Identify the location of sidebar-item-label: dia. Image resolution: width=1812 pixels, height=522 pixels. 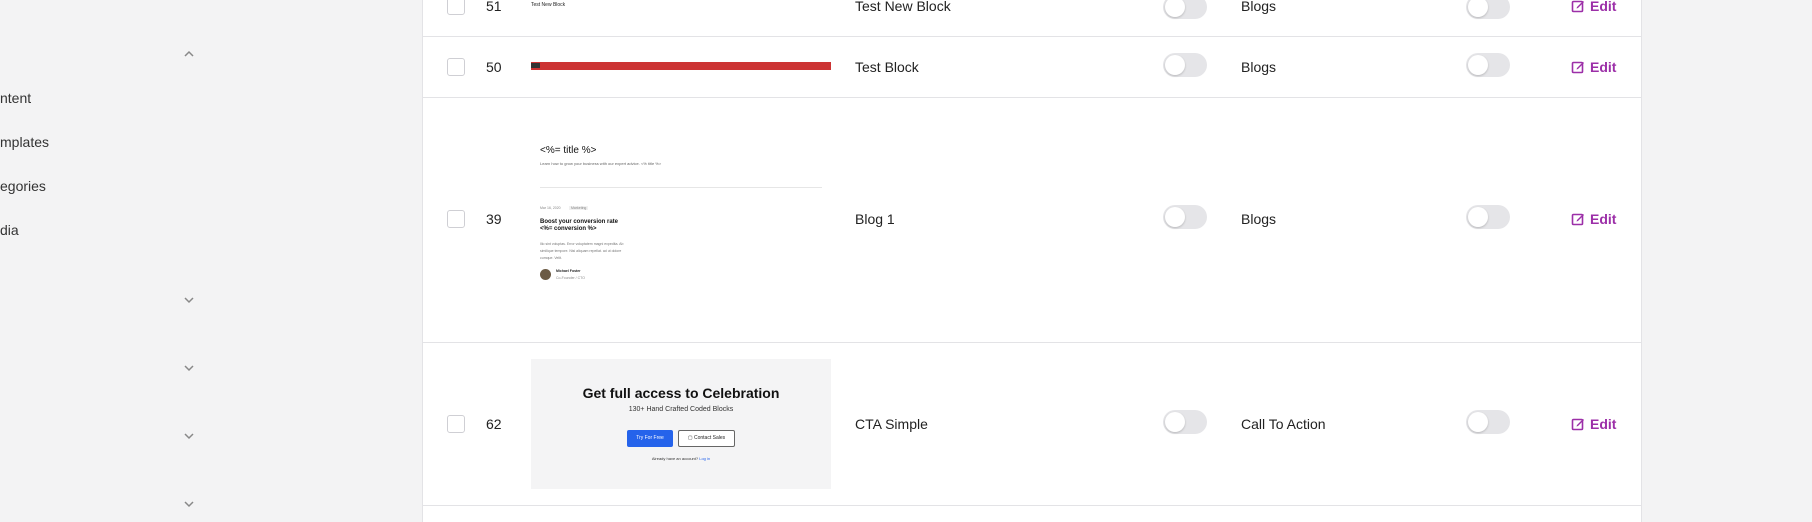
(9, 230).